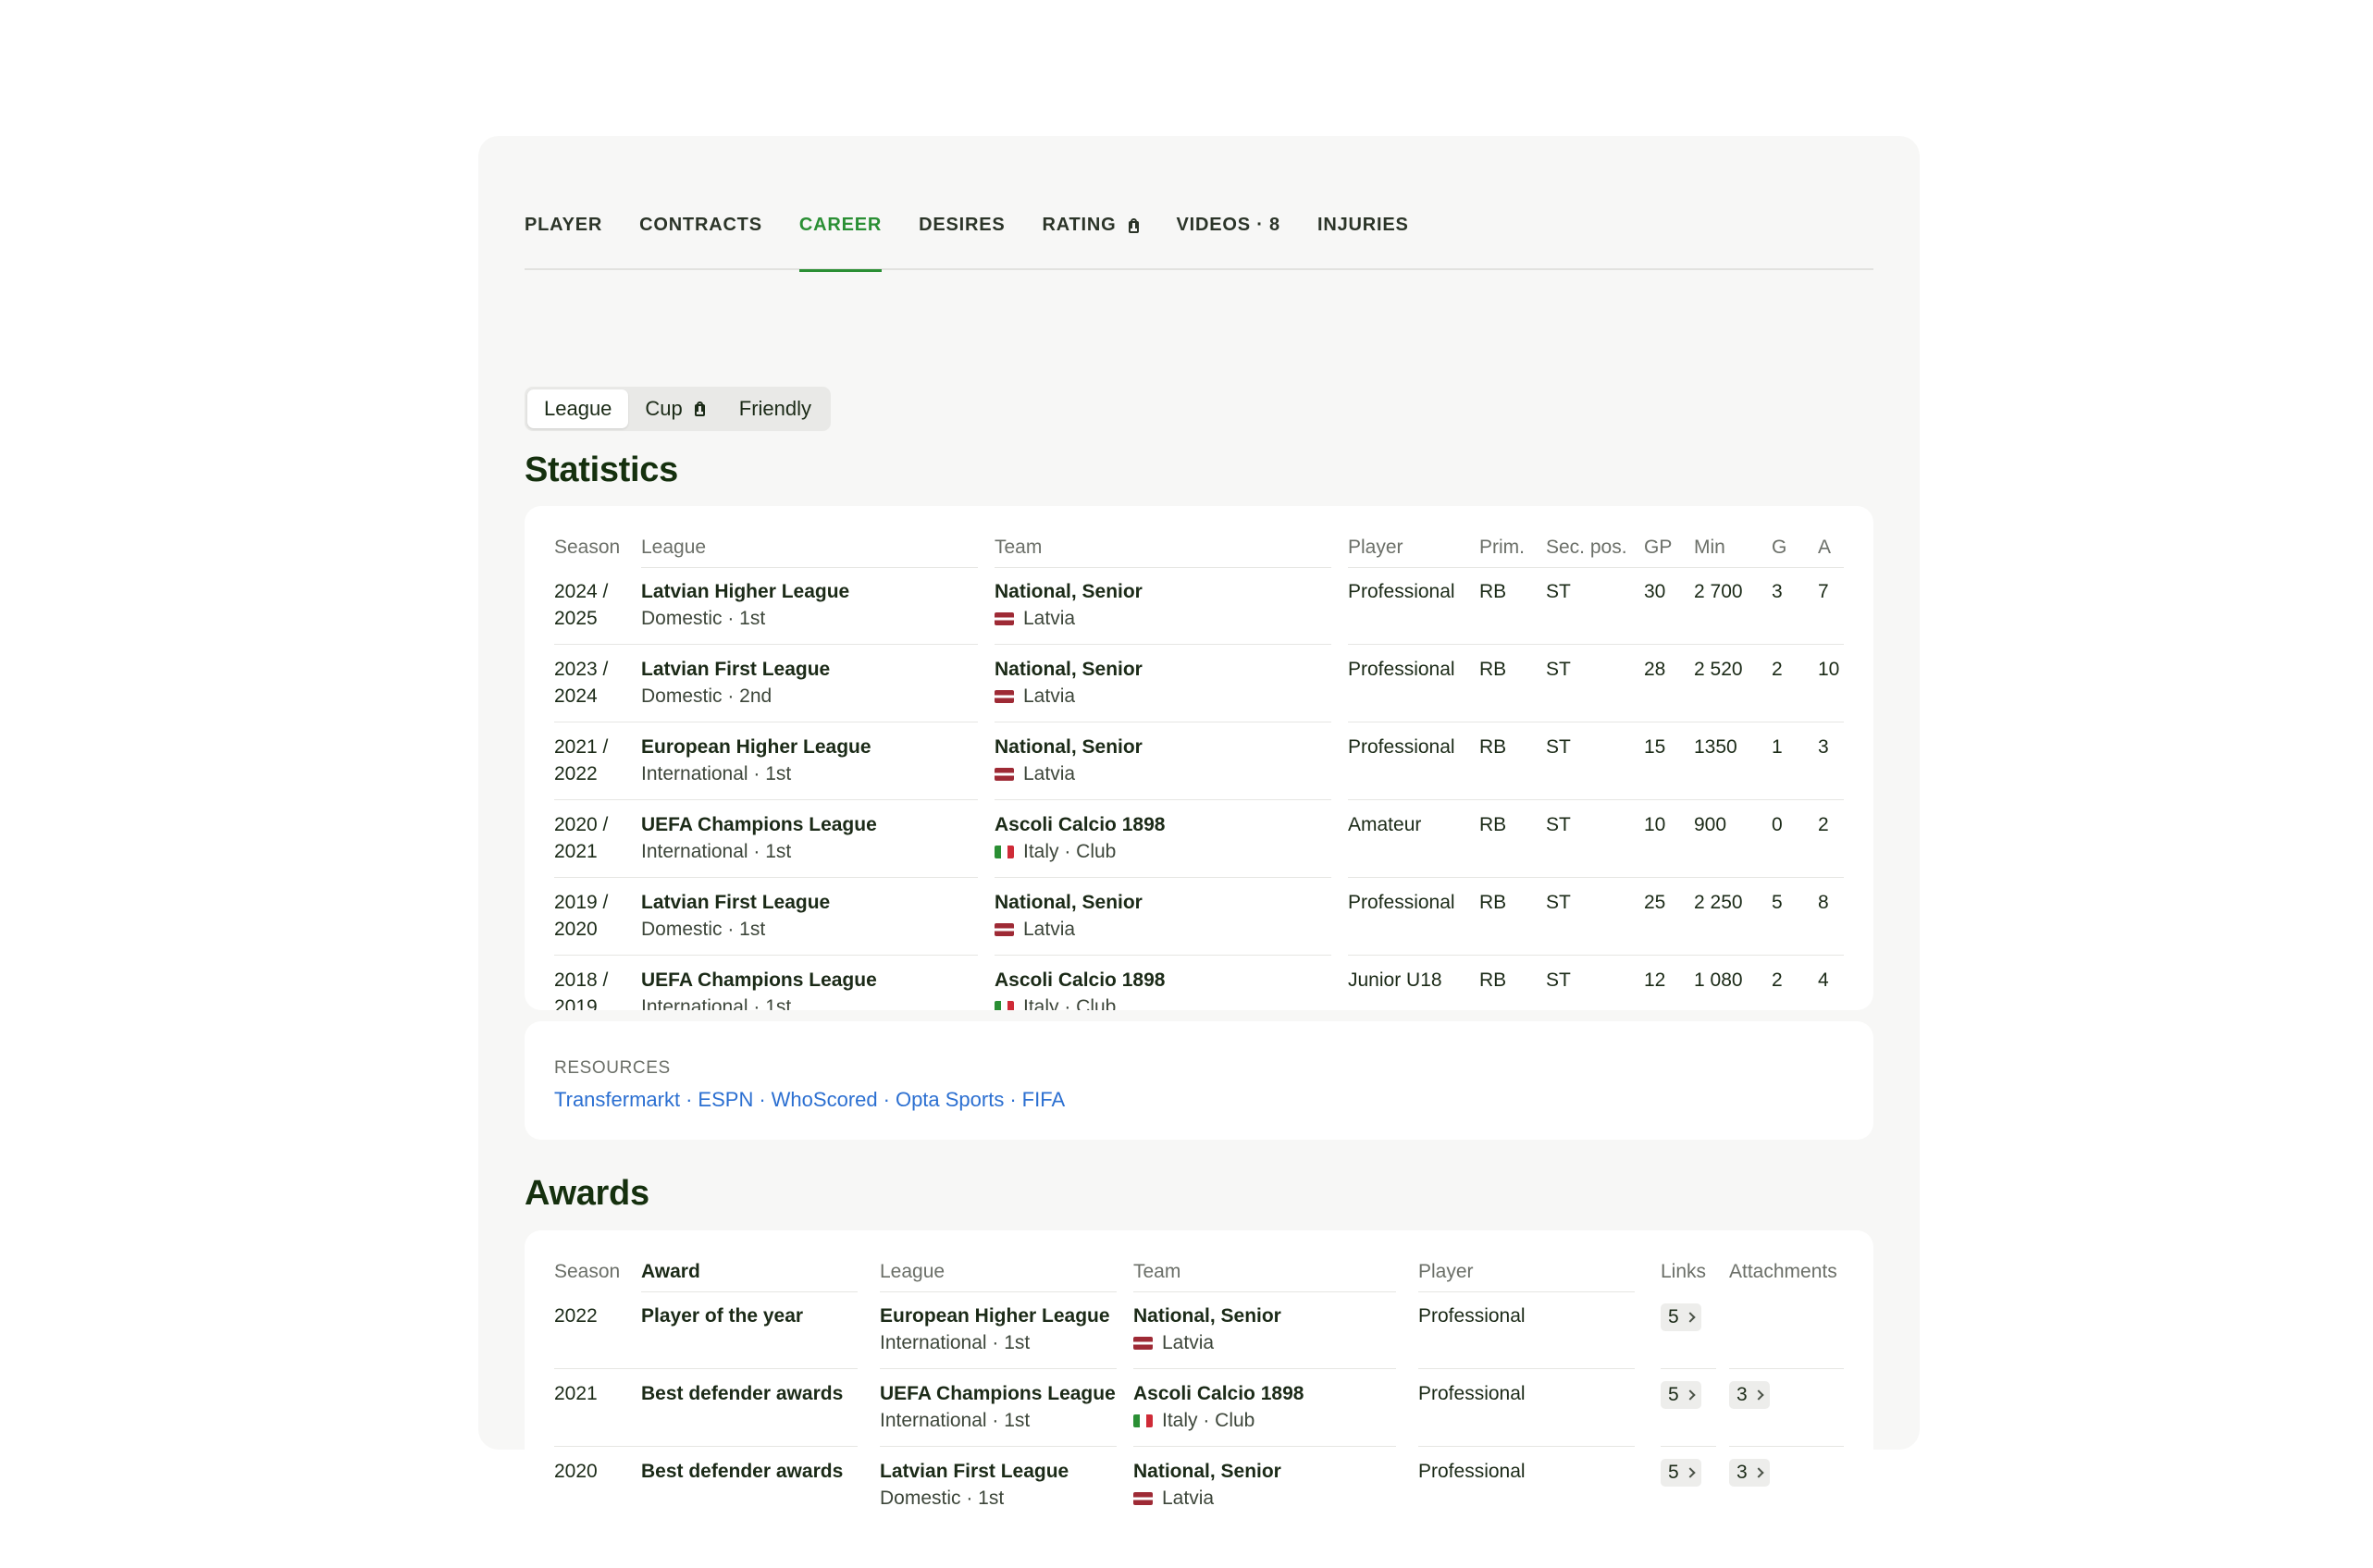 This screenshot has height=1568, width=2373. What do you see at coordinates (1586, 547) in the screenshot?
I see `column-header-sec: Sec. pos.` at bounding box center [1586, 547].